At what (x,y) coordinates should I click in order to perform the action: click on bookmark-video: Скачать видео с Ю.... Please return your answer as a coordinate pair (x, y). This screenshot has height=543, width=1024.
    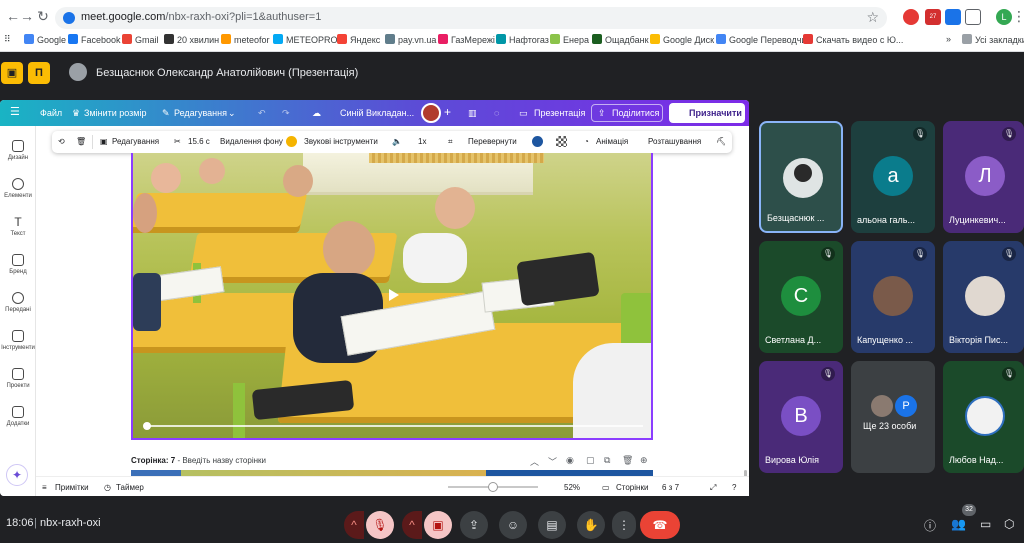
    Looking at the image, I should click on (853, 39).